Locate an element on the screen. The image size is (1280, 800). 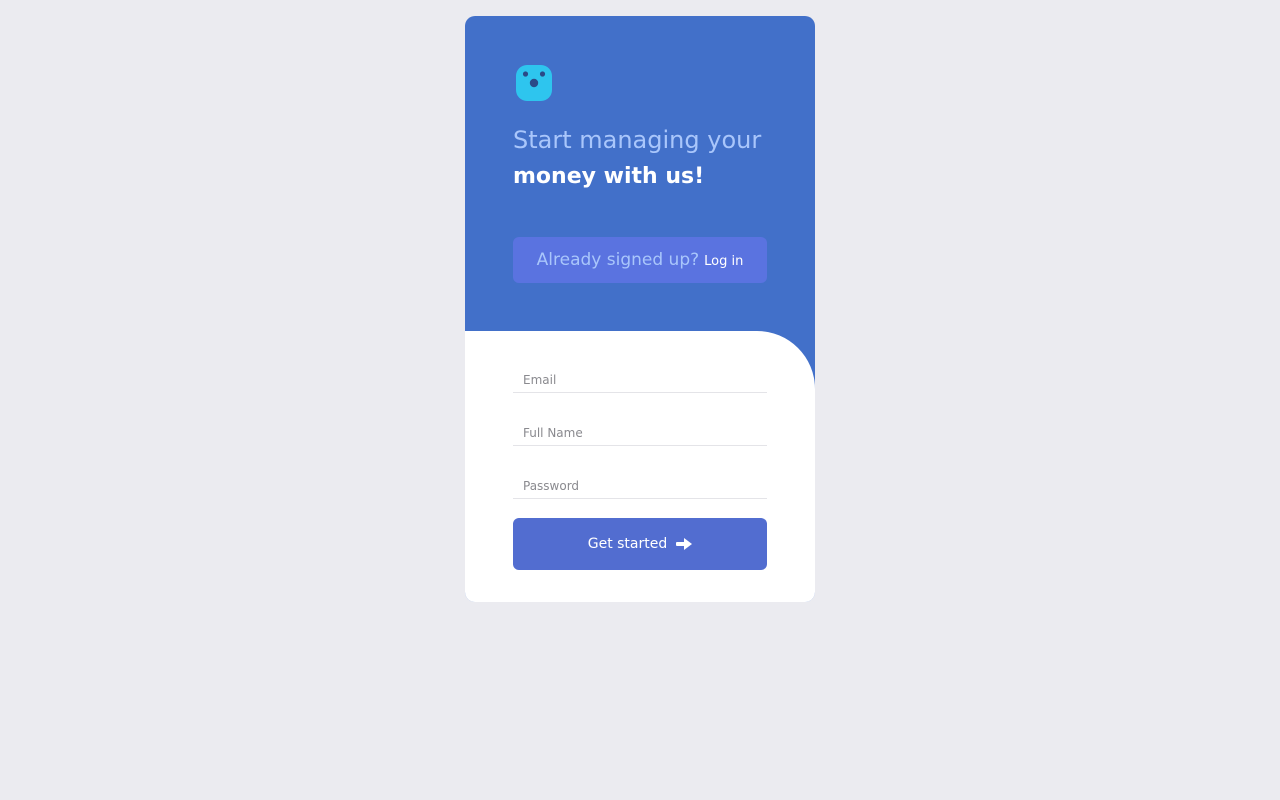
fullname-field is located at coordinates (640, 433).